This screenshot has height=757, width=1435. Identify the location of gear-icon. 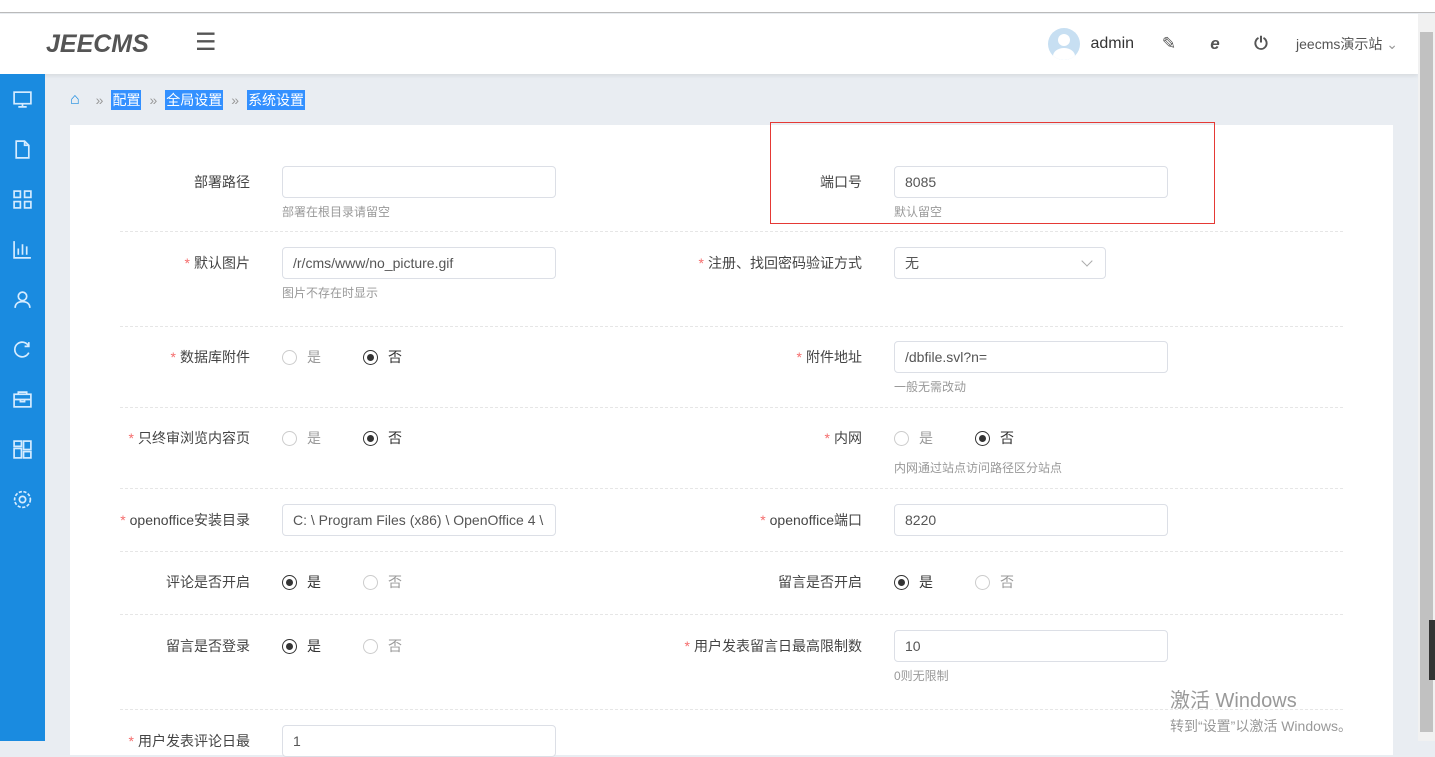
(22, 499).